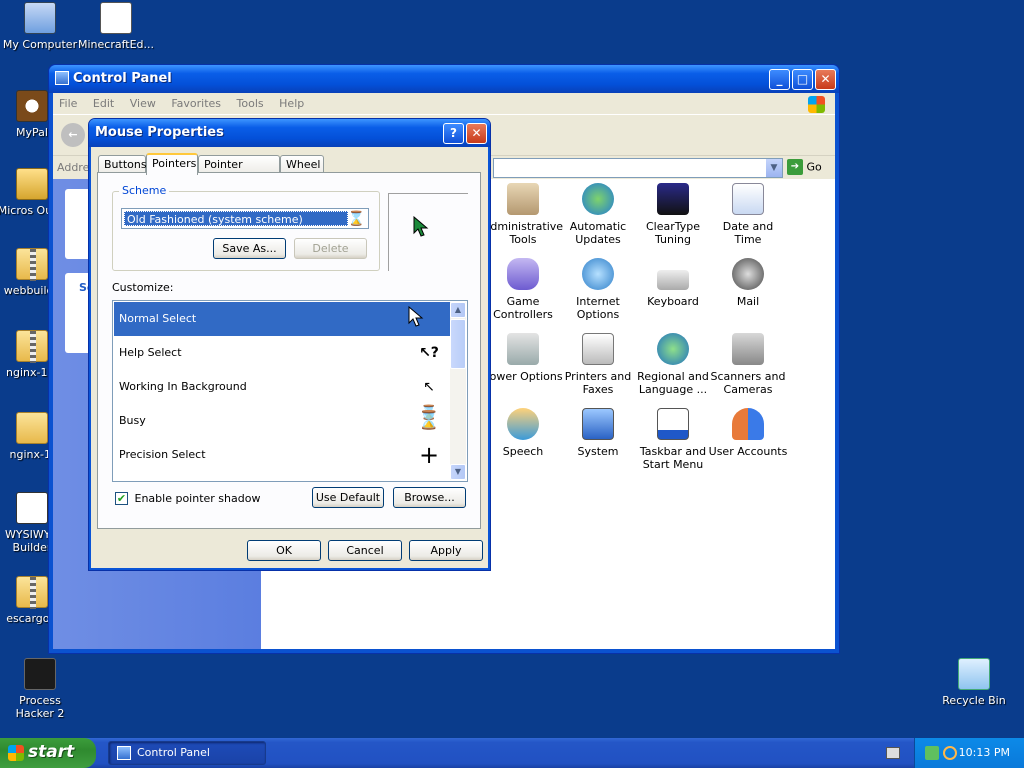  What do you see at coordinates (774, 168) in the screenshot?
I see `chevron-down-icon: ▼` at bounding box center [774, 168].